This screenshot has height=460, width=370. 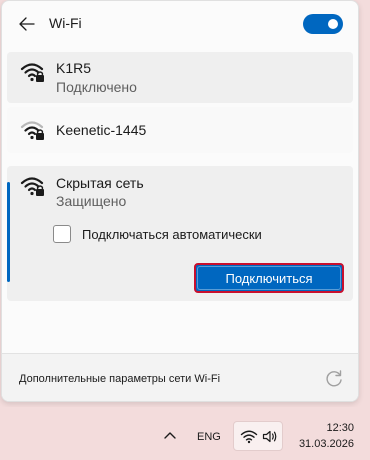 I want to click on volume-icon, so click(x=269, y=436).